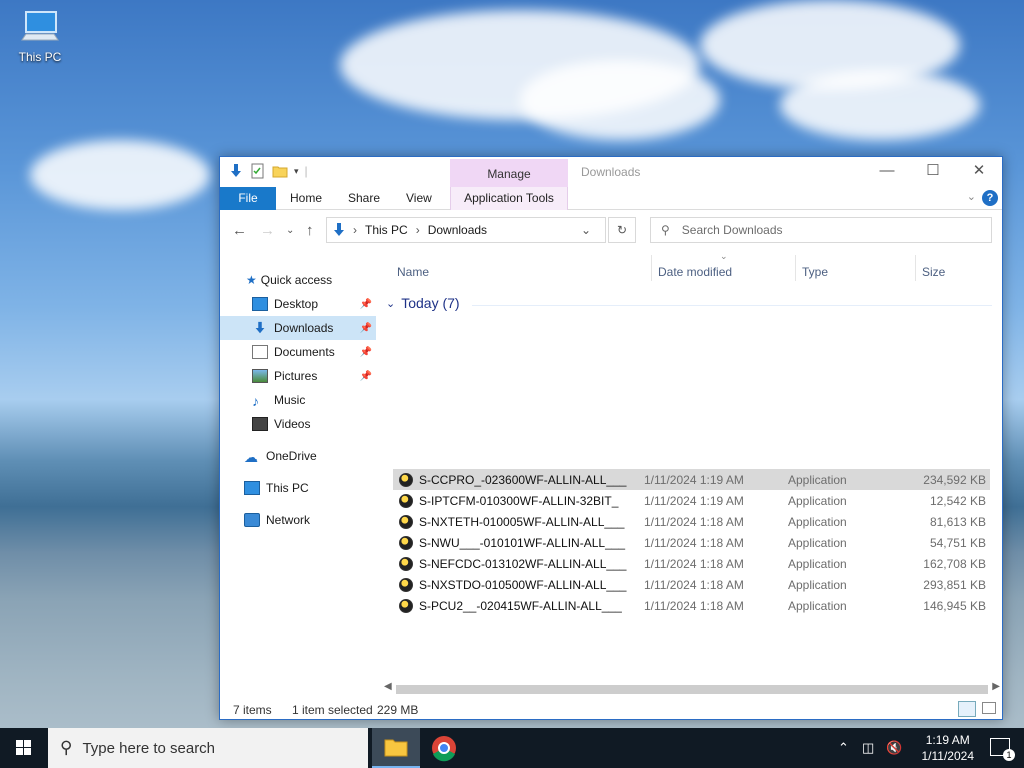 The width and height of the screenshot is (1024, 768). I want to click on download-arrow-icon, so click(236, 171).